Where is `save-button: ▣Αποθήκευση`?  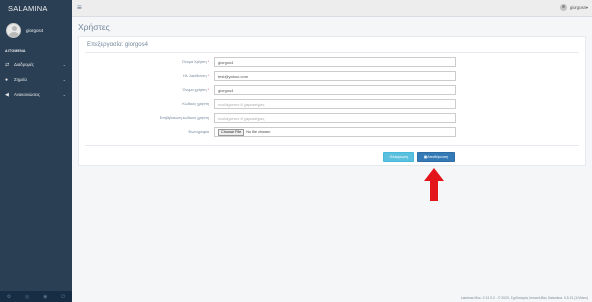 save-button: ▣Αποθήκευση is located at coordinates (436, 157).